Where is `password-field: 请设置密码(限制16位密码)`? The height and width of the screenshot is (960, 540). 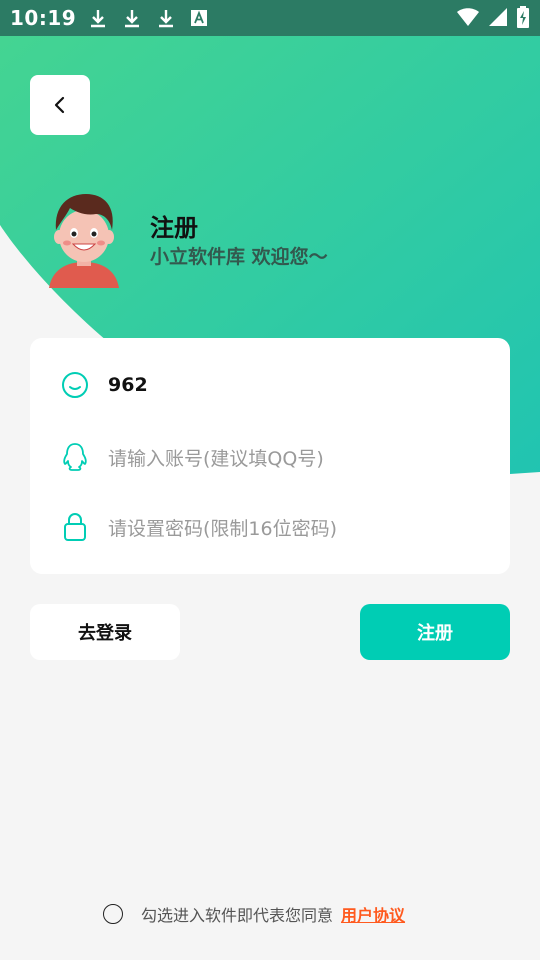
password-field: 请设置密码(限制16位密码) is located at coordinates (198, 527).